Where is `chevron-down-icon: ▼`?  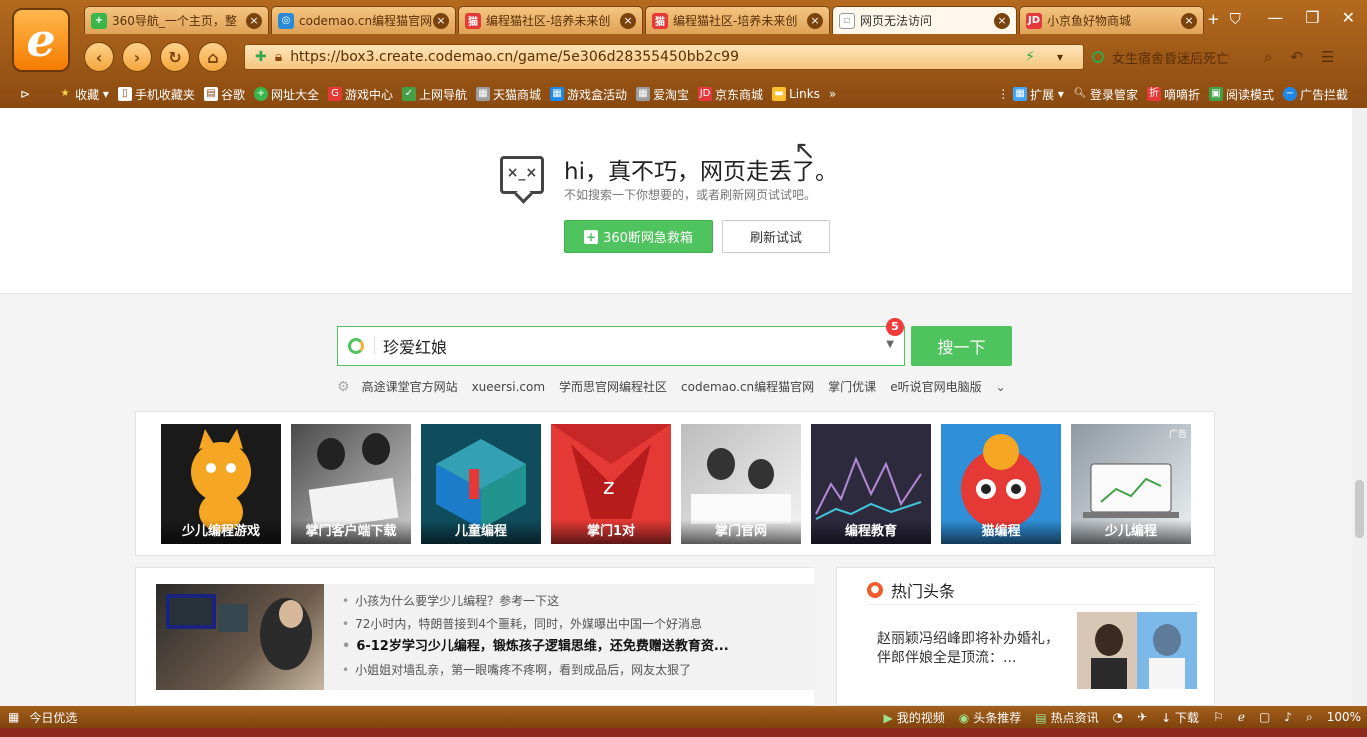
chevron-down-icon: ▼ is located at coordinates (890, 344).